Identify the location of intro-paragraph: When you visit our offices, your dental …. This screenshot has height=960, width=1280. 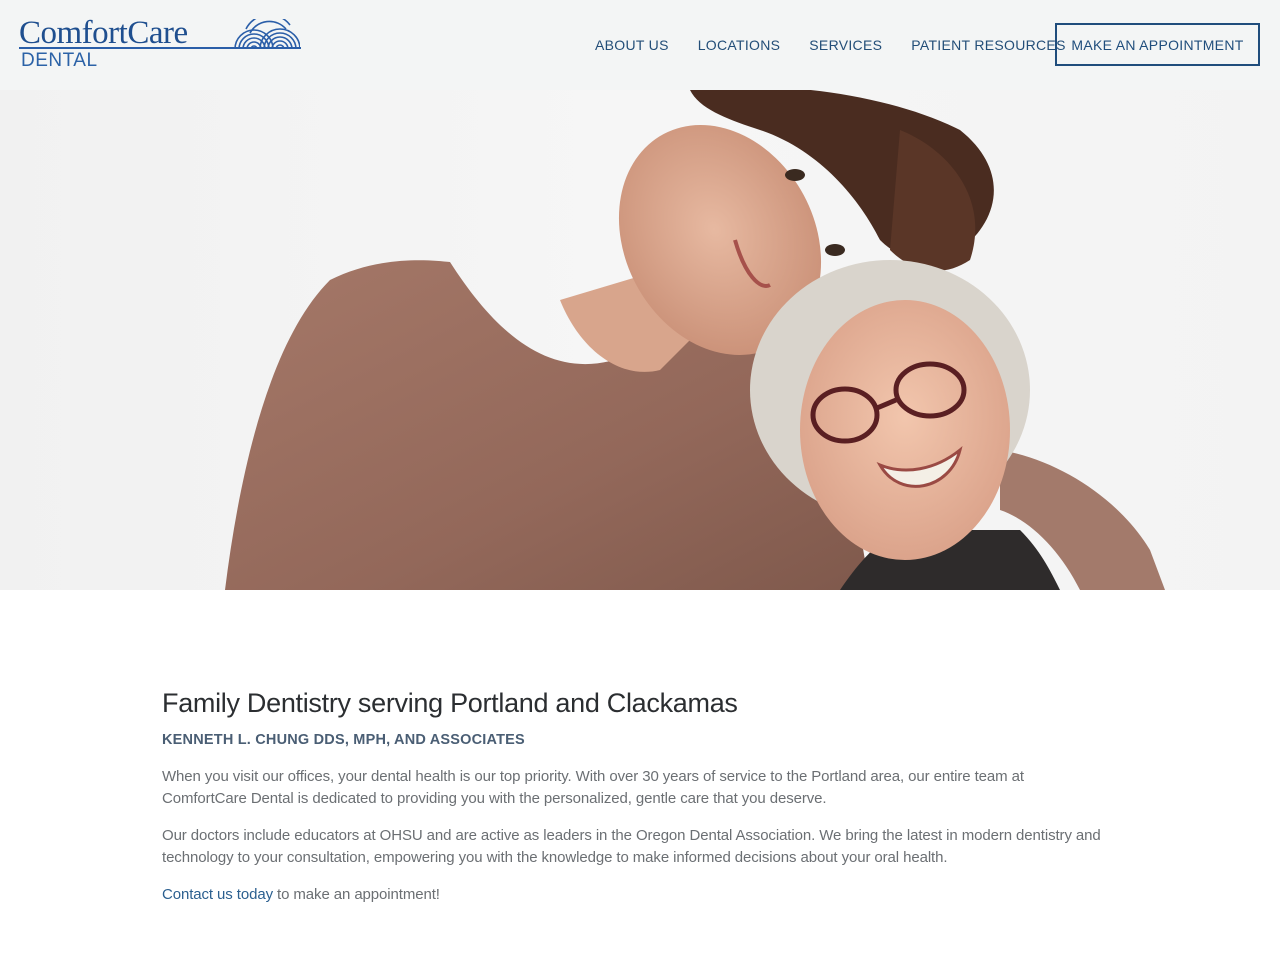
(593, 787).